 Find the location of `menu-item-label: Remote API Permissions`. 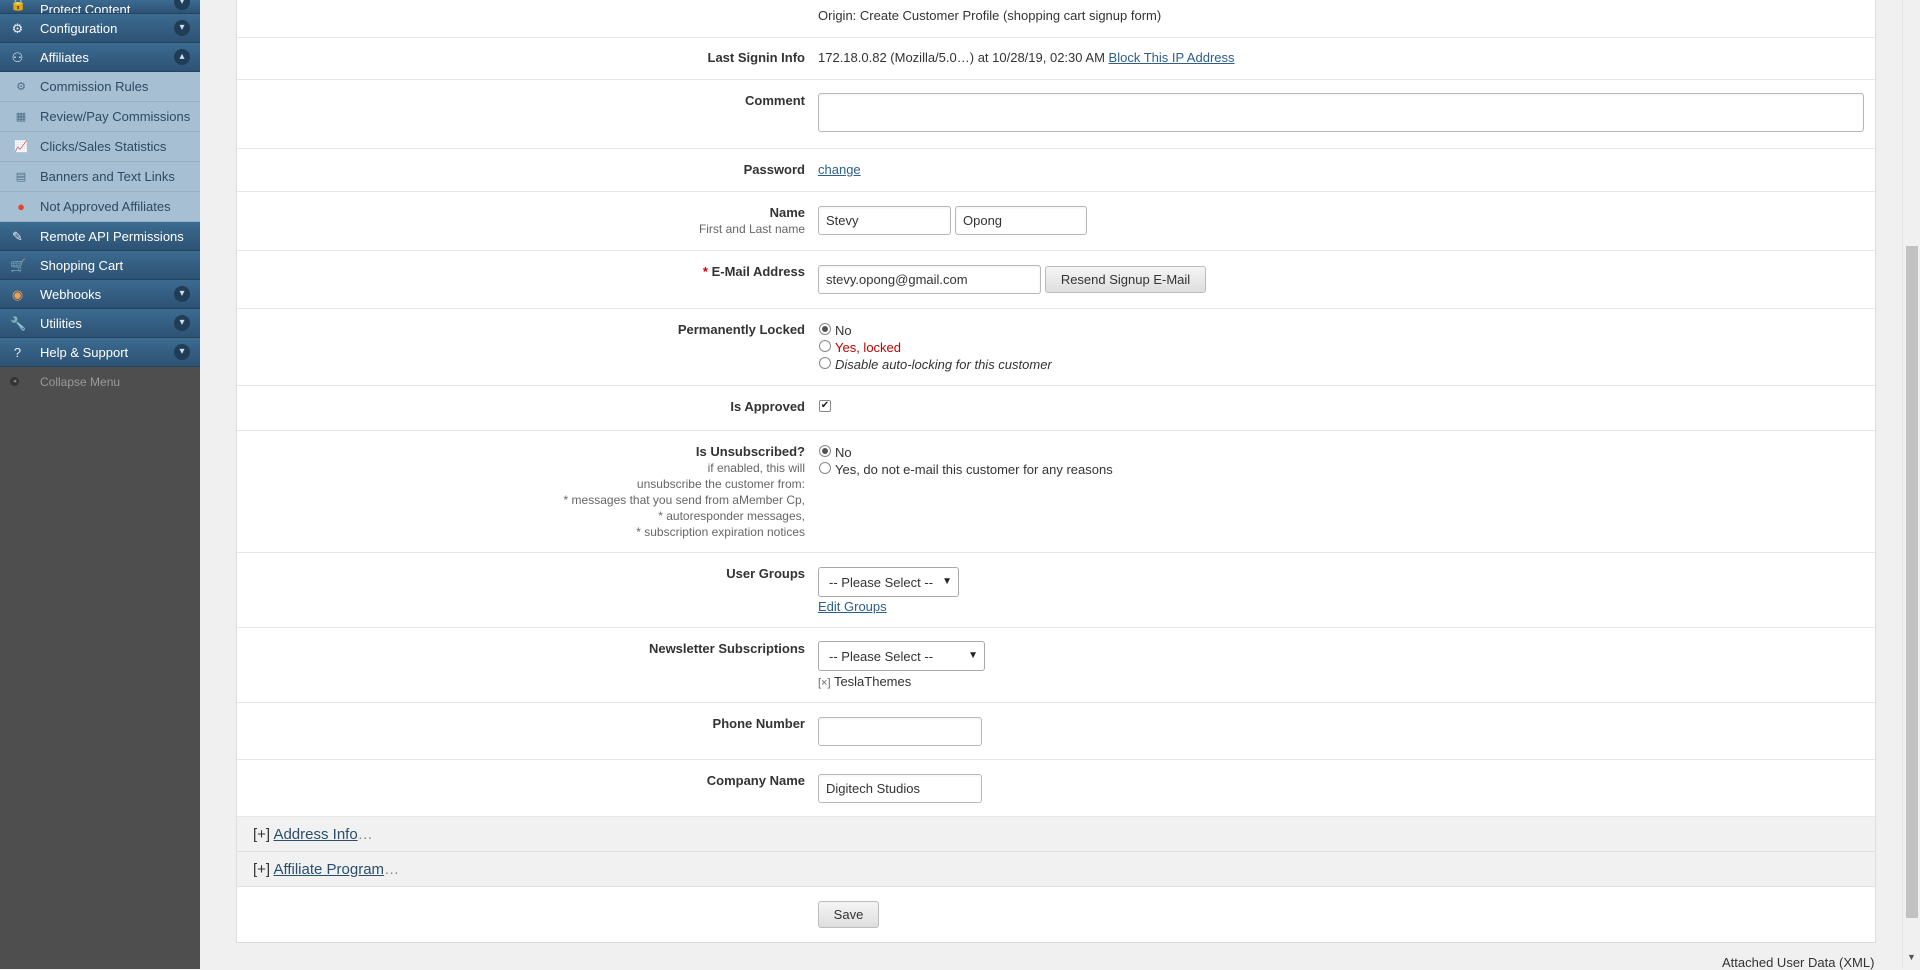

menu-item-label: Remote API Permissions is located at coordinates (112, 236).